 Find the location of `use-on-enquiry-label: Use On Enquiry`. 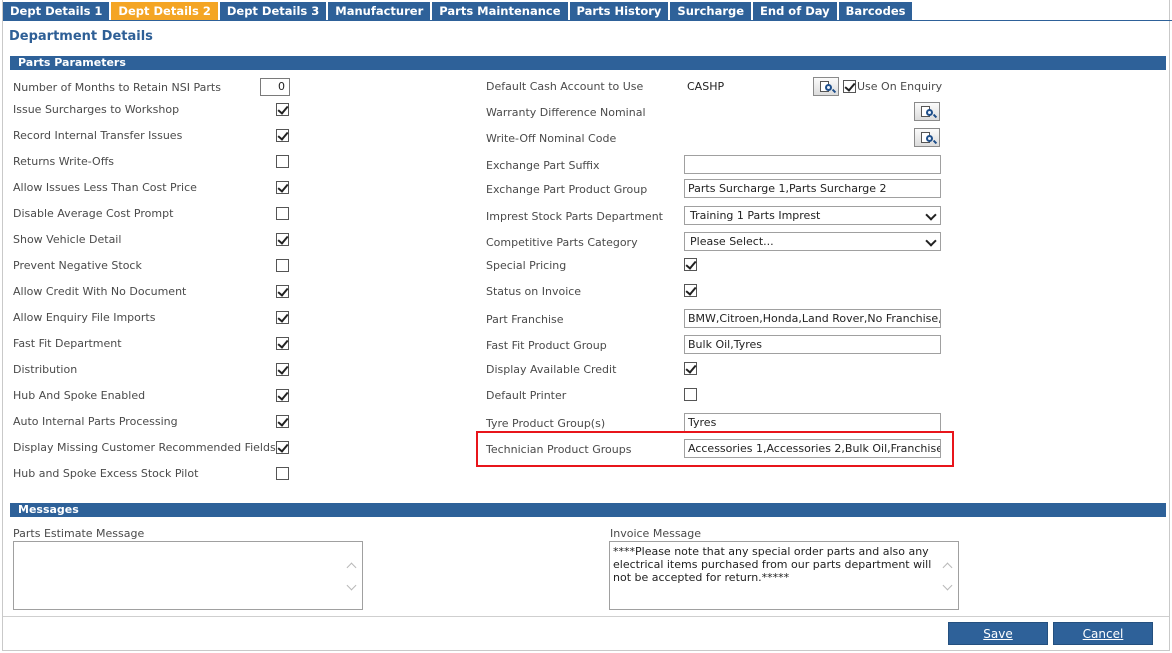

use-on-enquiry-label: Use On Enquiry is located at coordinates (900, 86).